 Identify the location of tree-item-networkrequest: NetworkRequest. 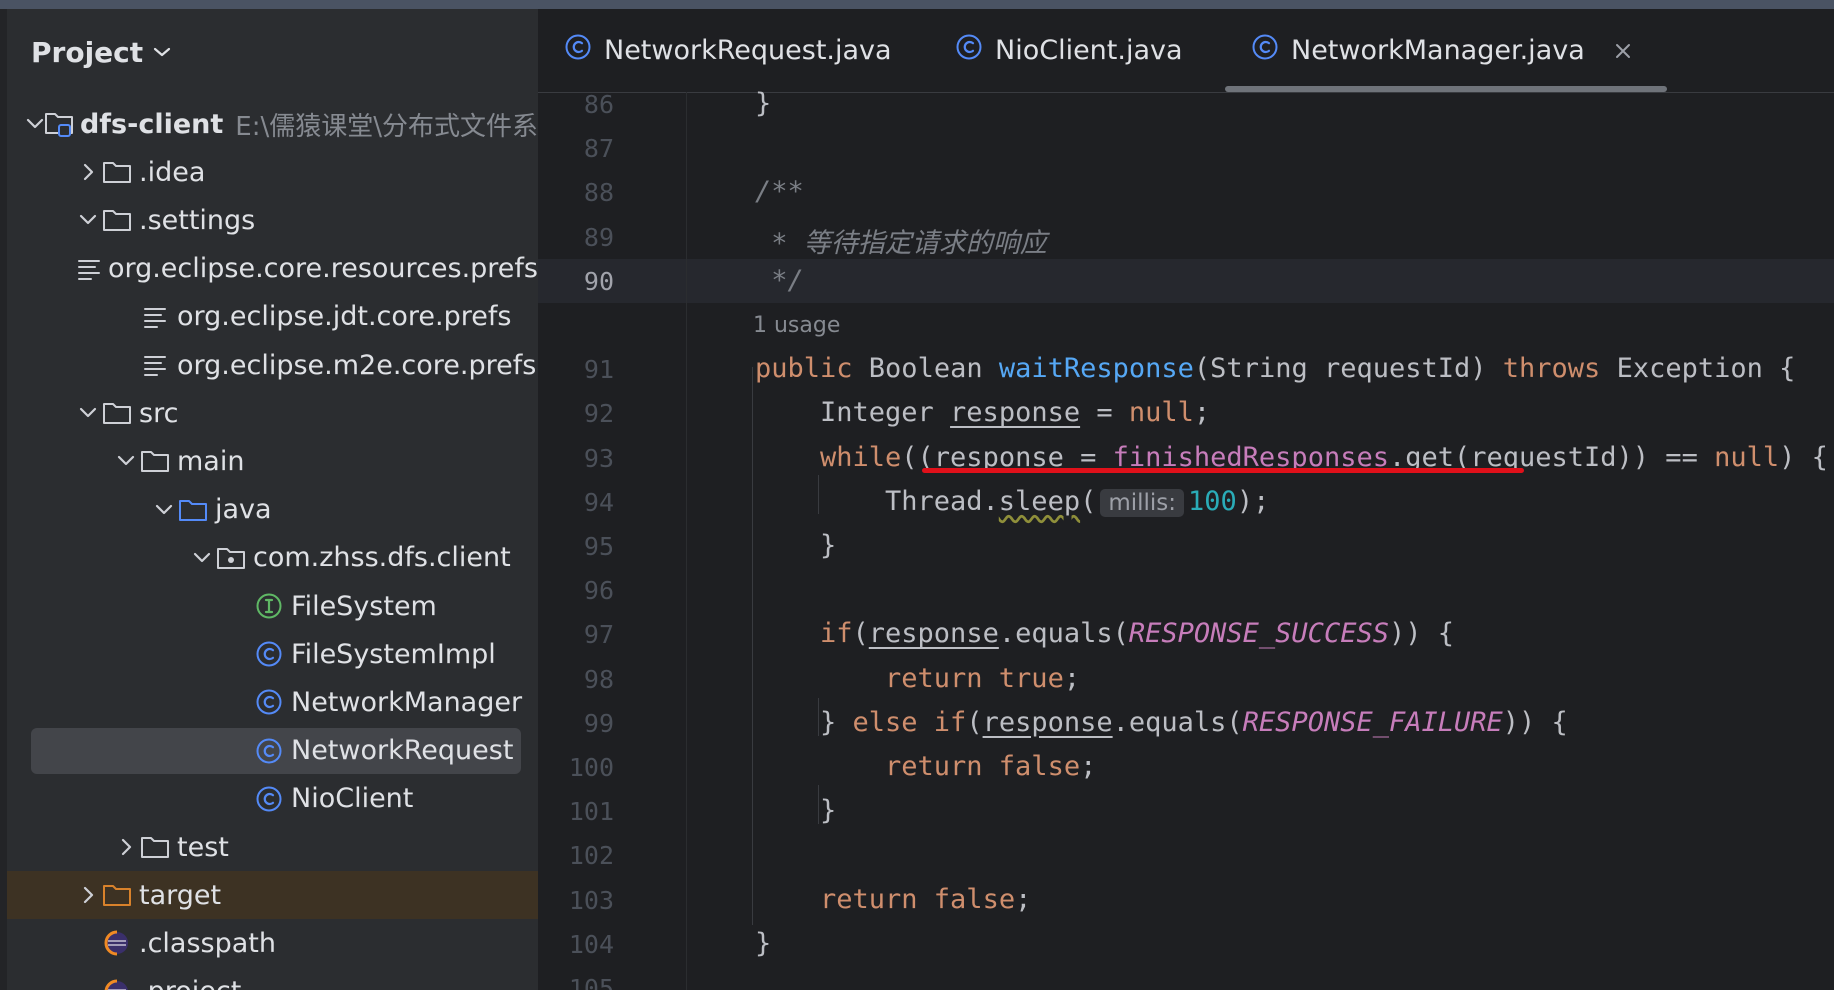
(272, 751).